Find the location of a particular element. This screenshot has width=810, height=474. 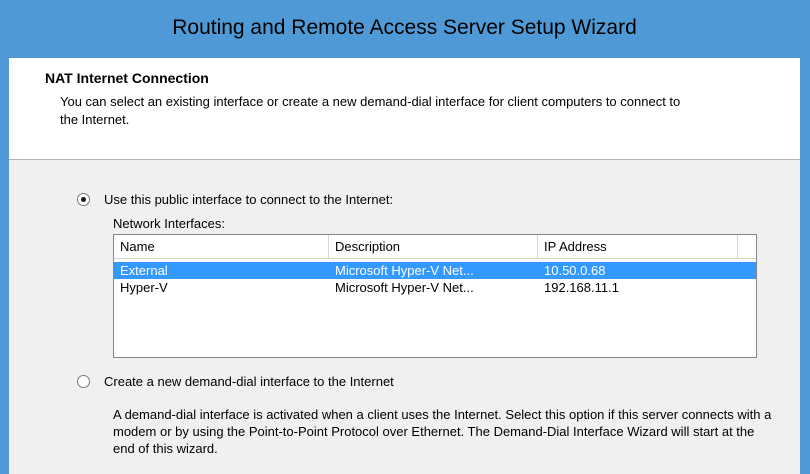

page-title: NAT Internet Connection is located at coordinates (127, 78).